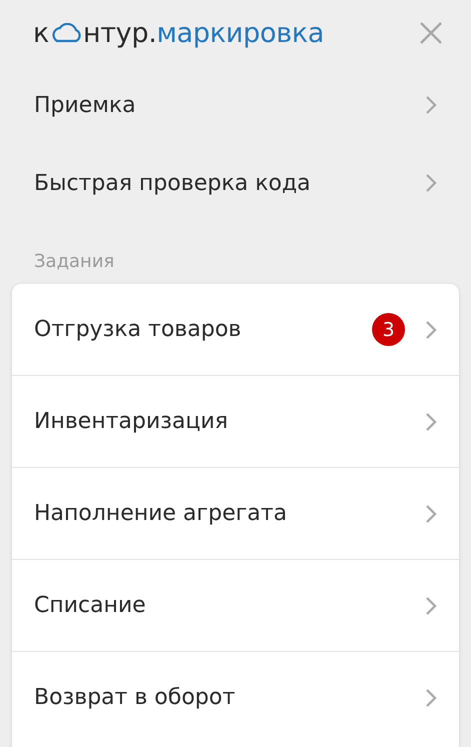 This screenshot has height=747, width=471. Describe the element at coordinates (74, 261) in the screenshot. I see `section-title: Задания` at that location.